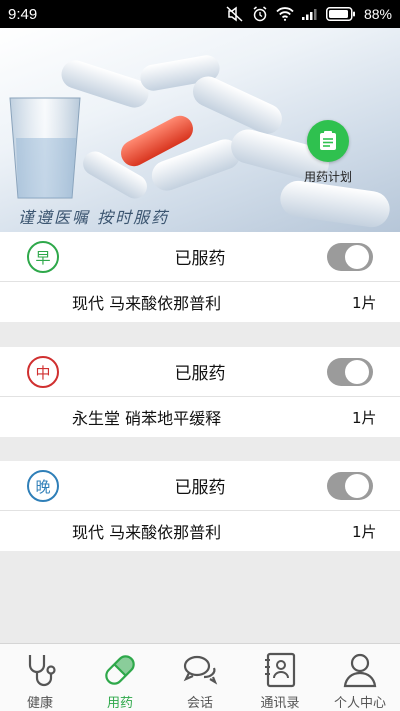  What do you see at coordinates (200, 14) in the screenshot?
I see `status-bar: 9:49 88%` at bounding box center [200, 14].